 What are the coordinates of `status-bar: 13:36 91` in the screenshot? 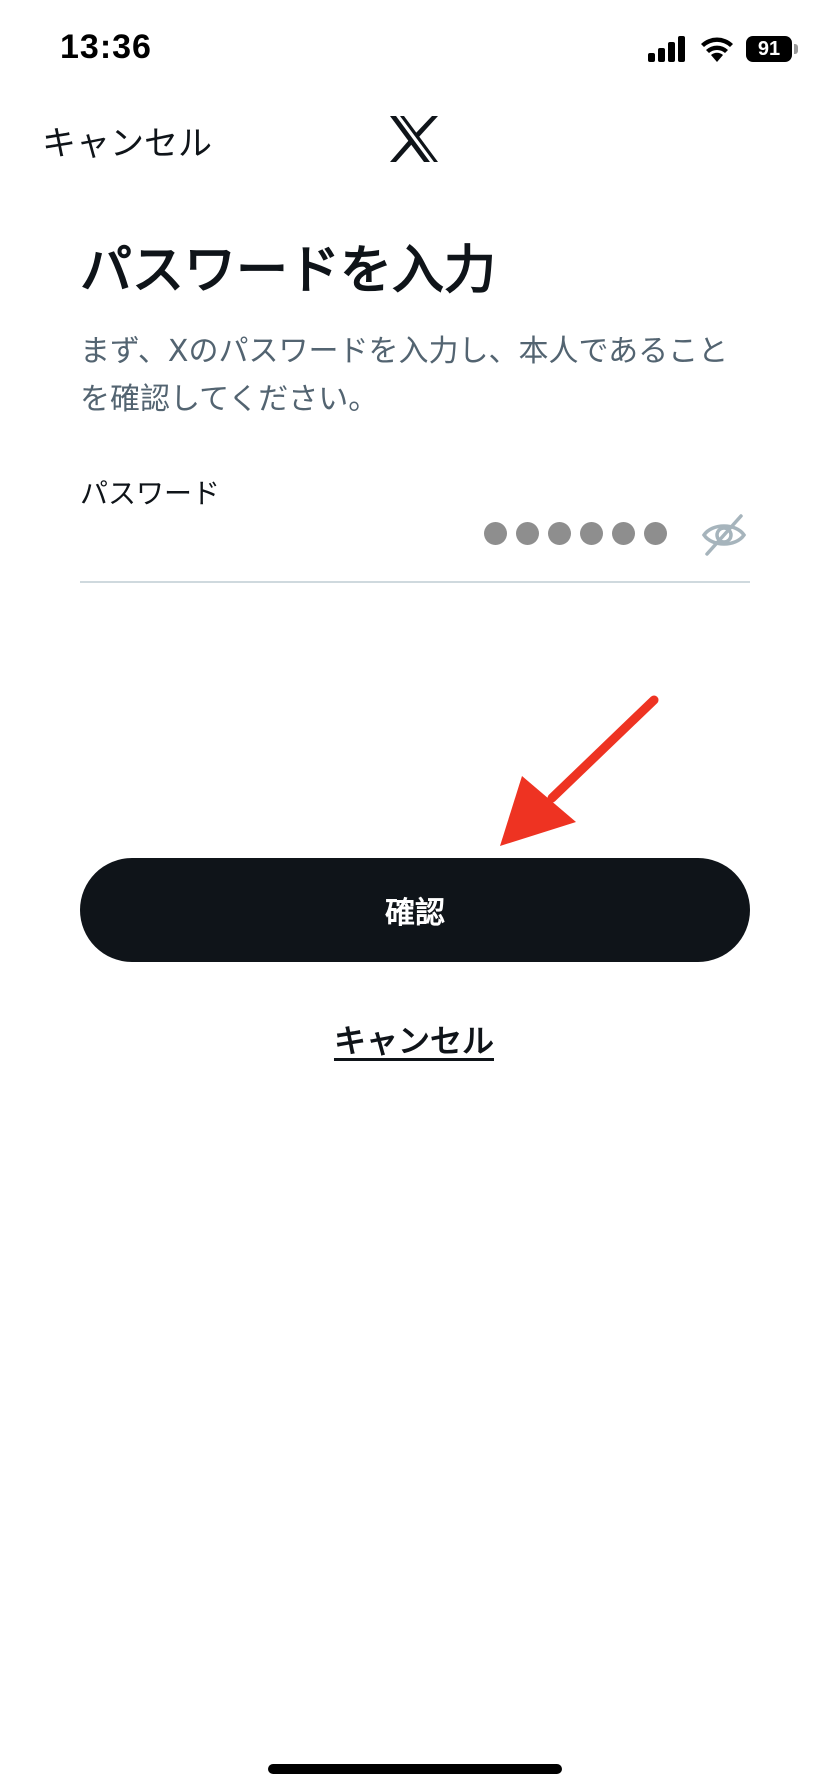 It's located at (414, 50).